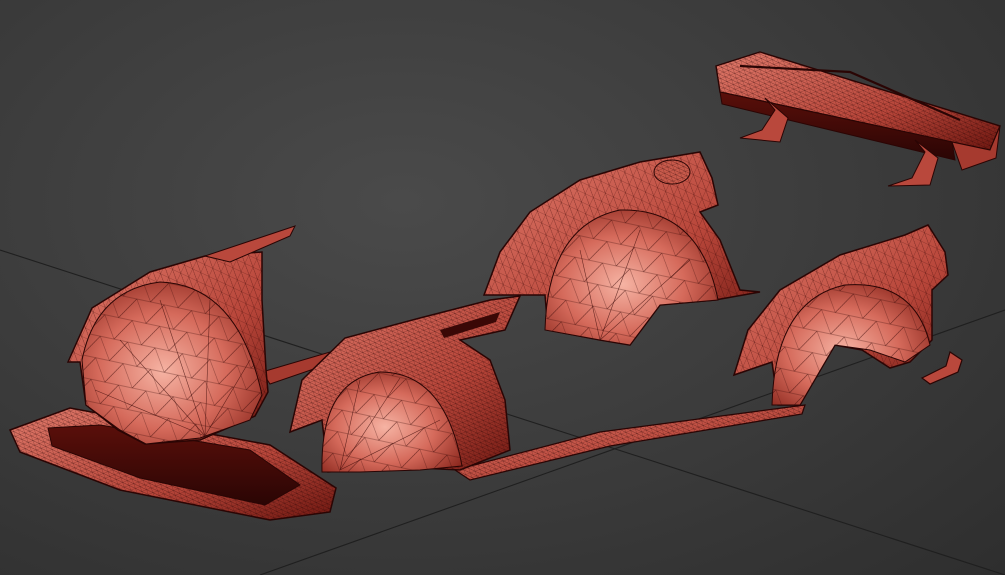 The image size is (1005, 575). I want to click on small-bracket-part, so click(941, 368).